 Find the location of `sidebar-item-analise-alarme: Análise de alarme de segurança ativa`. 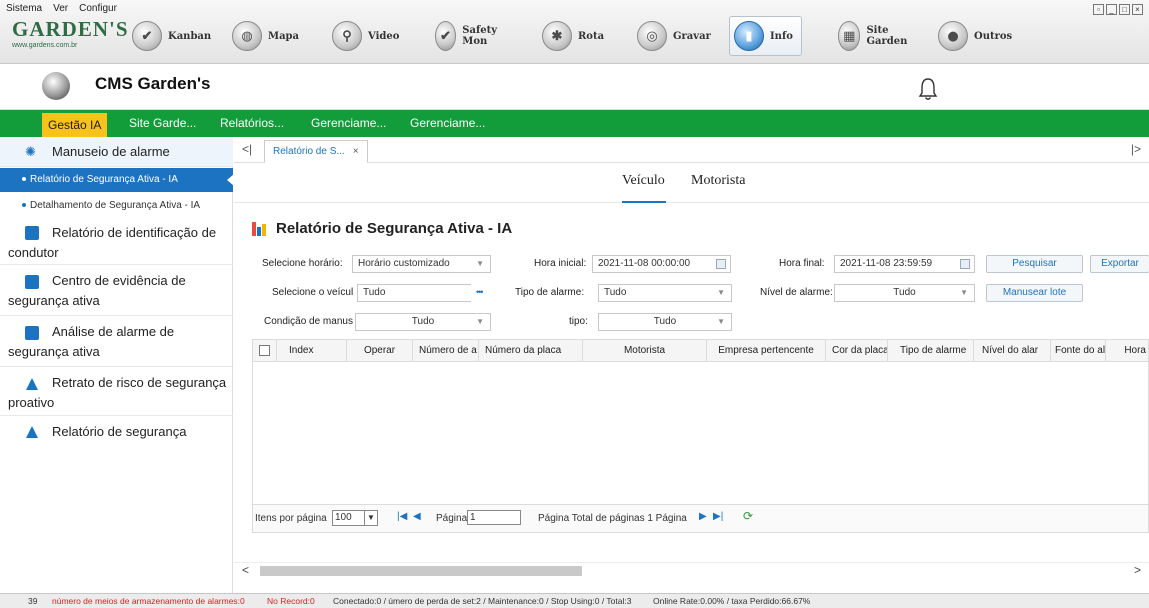

sidebar-item-analise-alarme: Análise de alarme de segurança ativa is located at coordinates (116, 342).